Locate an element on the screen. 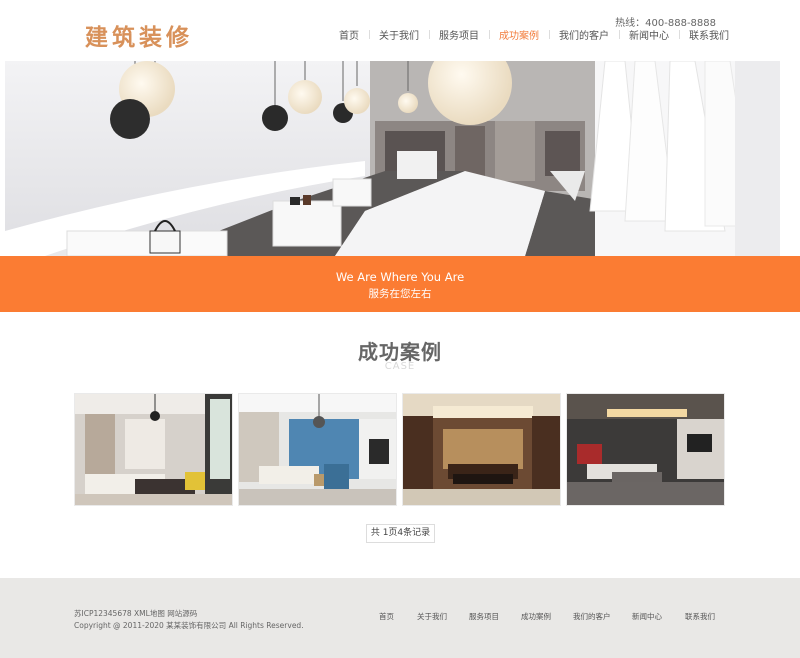  case-image-modern-living-room is located at coordinates (645, 449).